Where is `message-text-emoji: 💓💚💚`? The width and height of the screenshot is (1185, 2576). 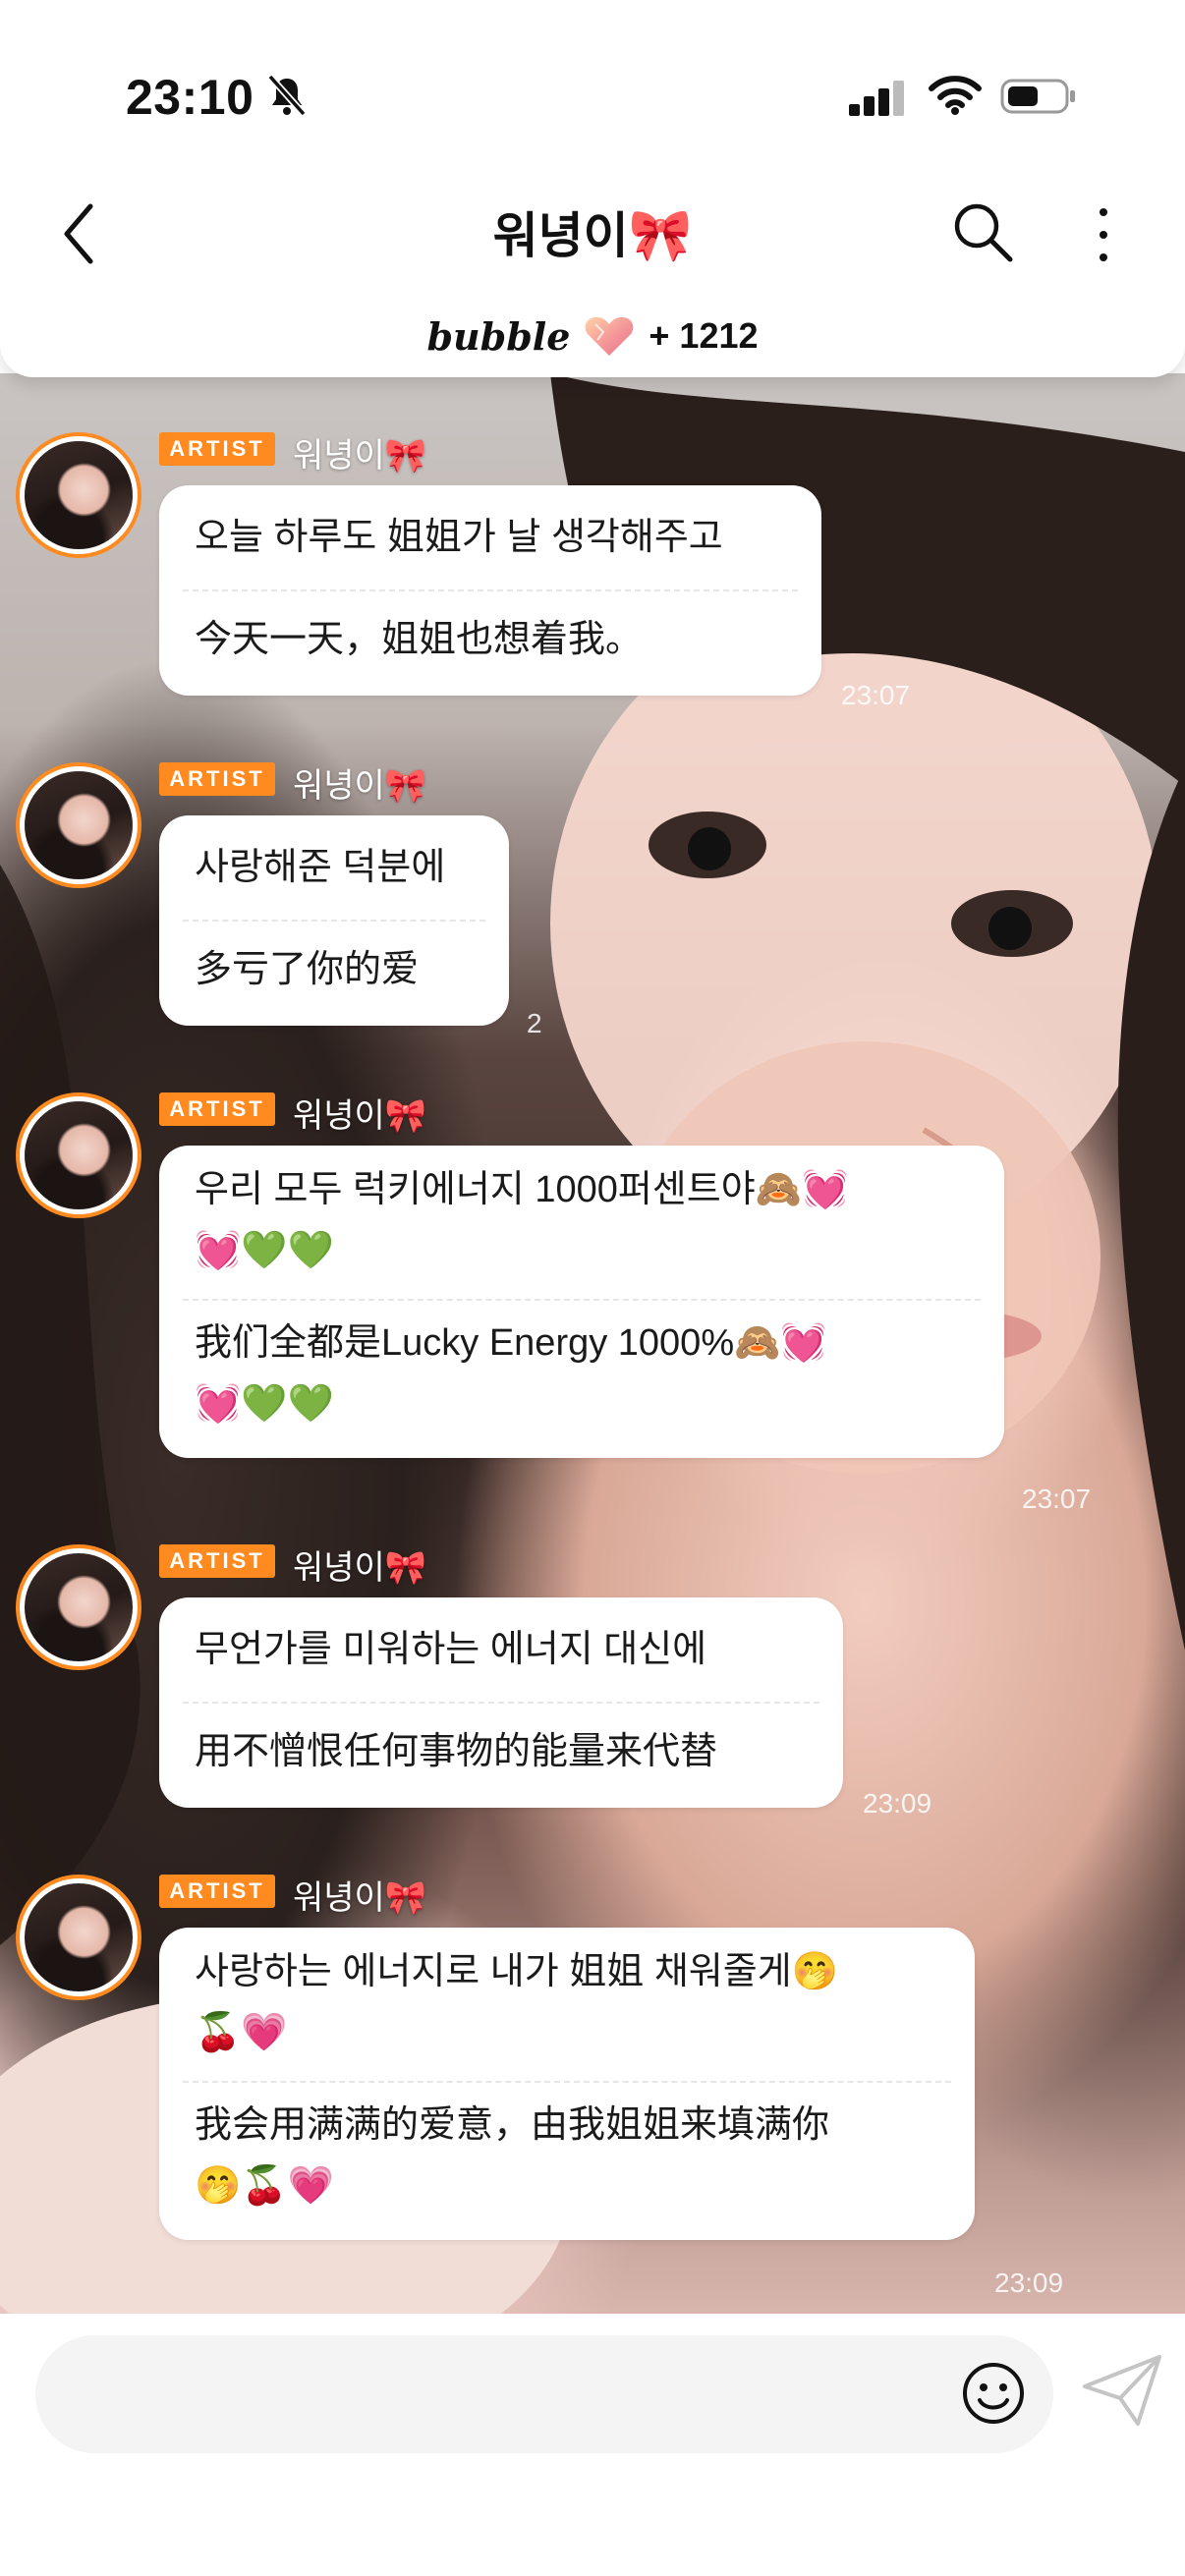 message-text-emoji: 💓💚💚 is located at coordinates (264, 1250).